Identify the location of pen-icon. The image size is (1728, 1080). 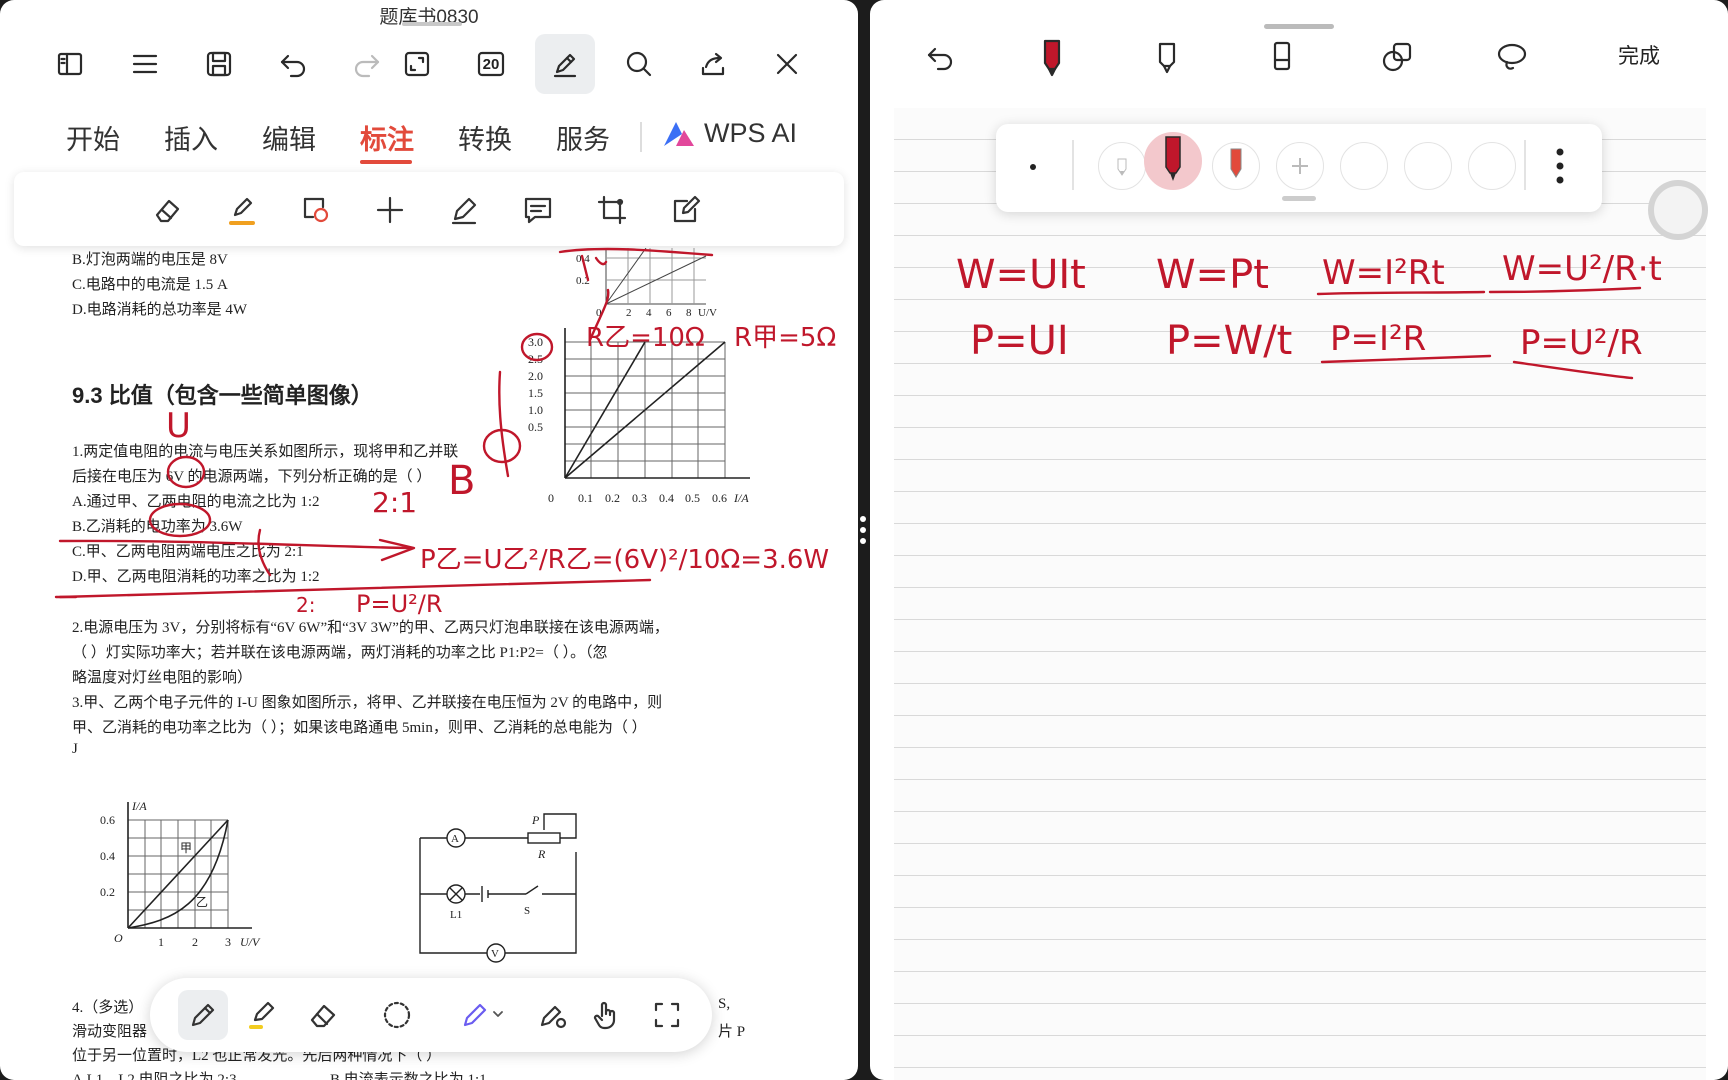
(464, 211).